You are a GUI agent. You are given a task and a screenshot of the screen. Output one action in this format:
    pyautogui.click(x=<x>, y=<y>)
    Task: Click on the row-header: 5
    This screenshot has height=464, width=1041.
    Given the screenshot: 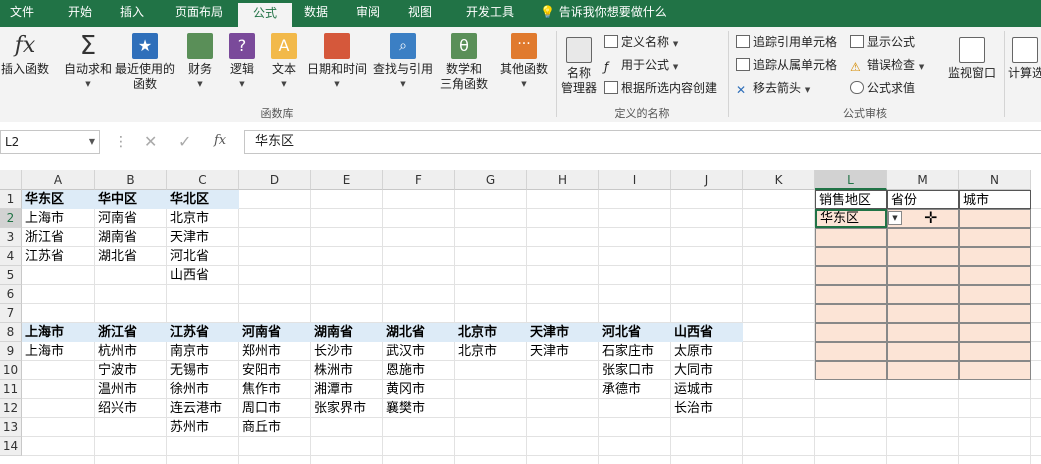 What is the action you would take?
    pyautogui.click(x=11, y=275)
    